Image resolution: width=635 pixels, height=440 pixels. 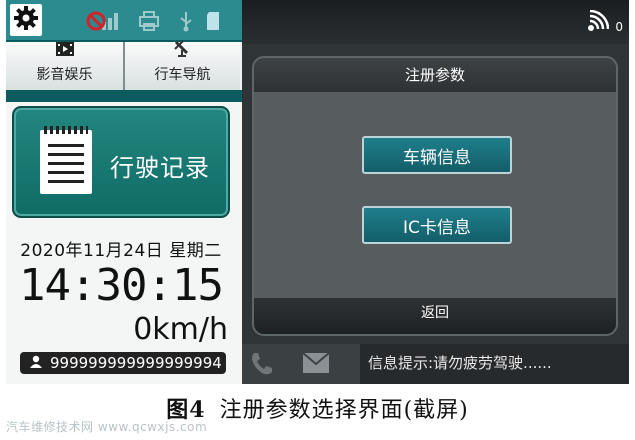 I want to click on time-text: 14:30:15, so click(x=121, y=285).